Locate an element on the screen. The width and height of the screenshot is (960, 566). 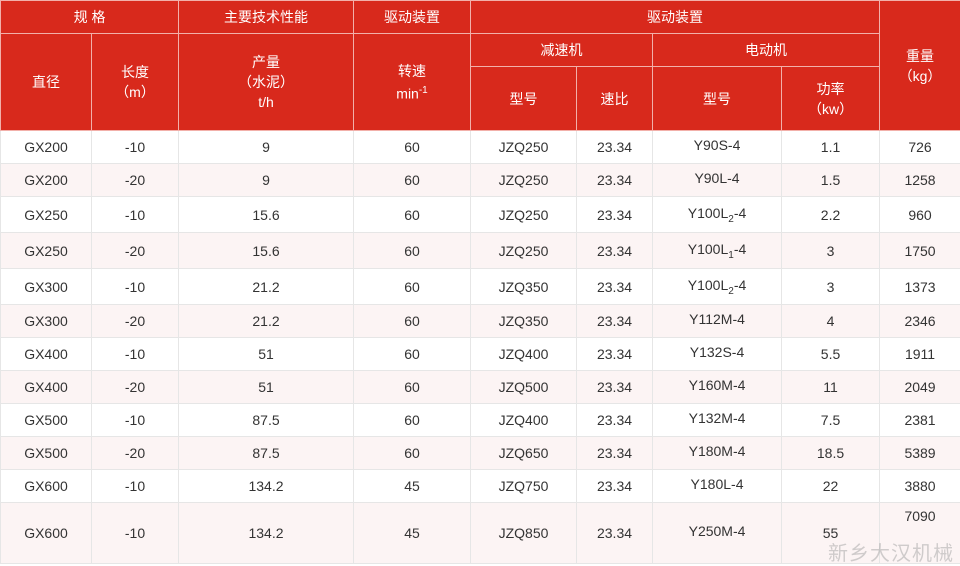
cell-motor: Y100L1-4 is located at coordinates (717, 250).